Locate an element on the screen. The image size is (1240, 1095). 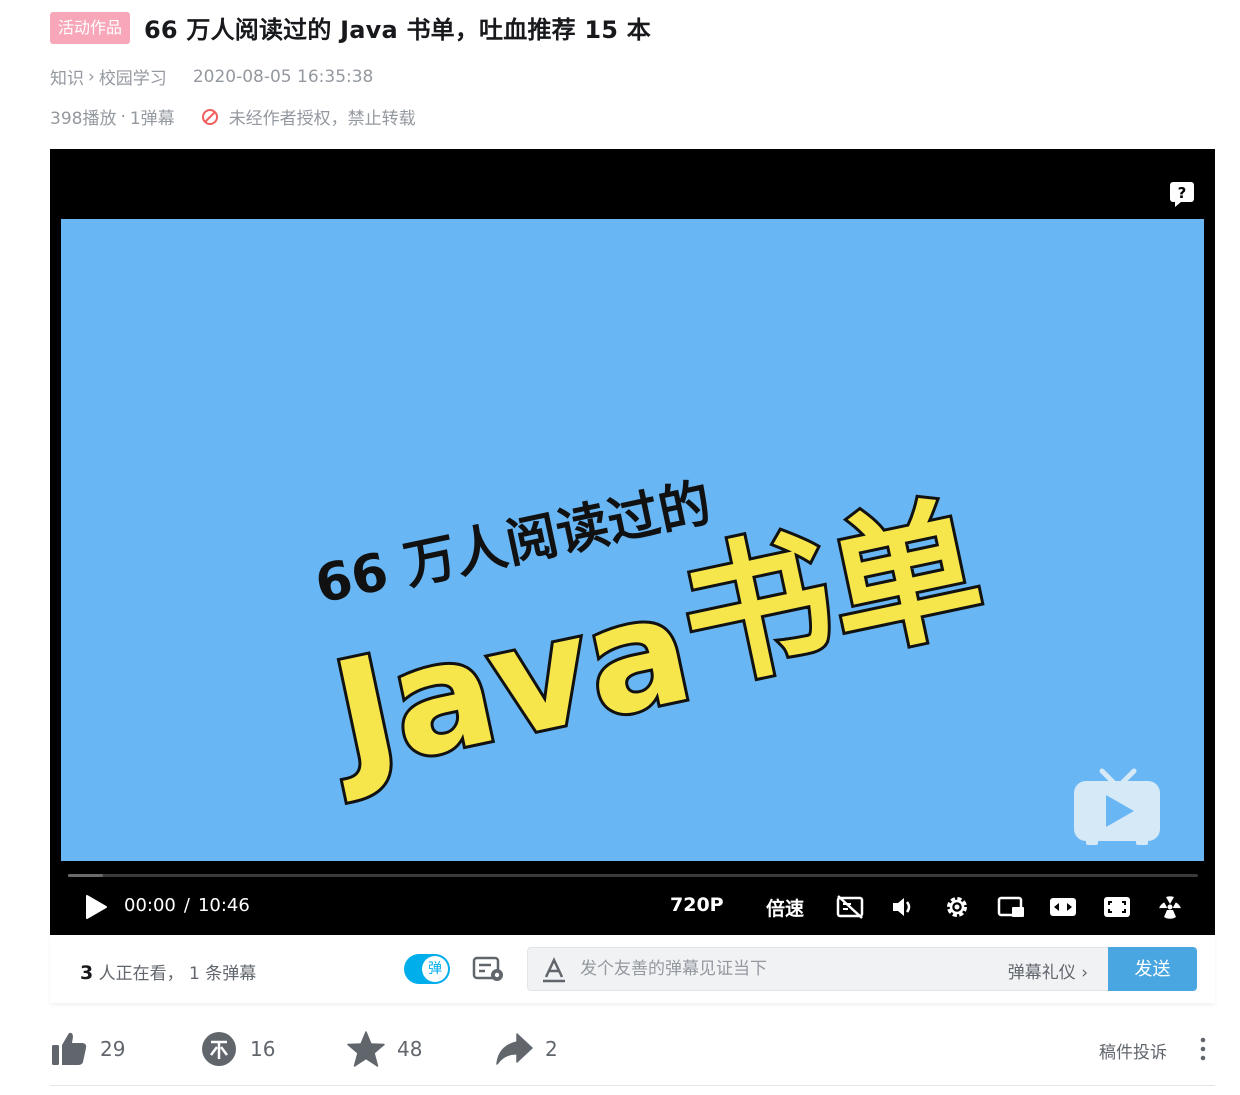
favorite-count: 48 is located at coordinates (410, 1049).